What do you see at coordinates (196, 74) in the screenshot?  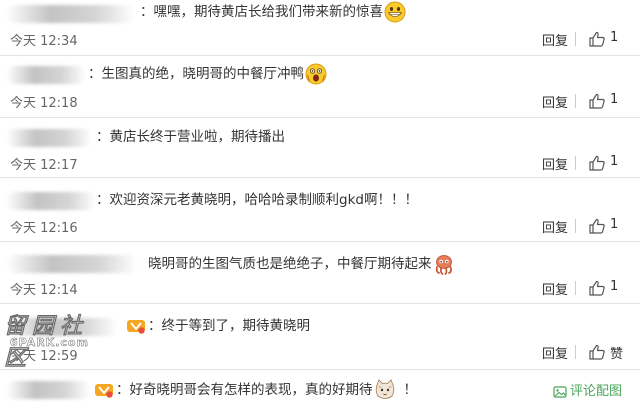 I see `comment-text: ：生图真的绝，晓明哥的中餐厅冲鸭` at bounding box center [196, 74].